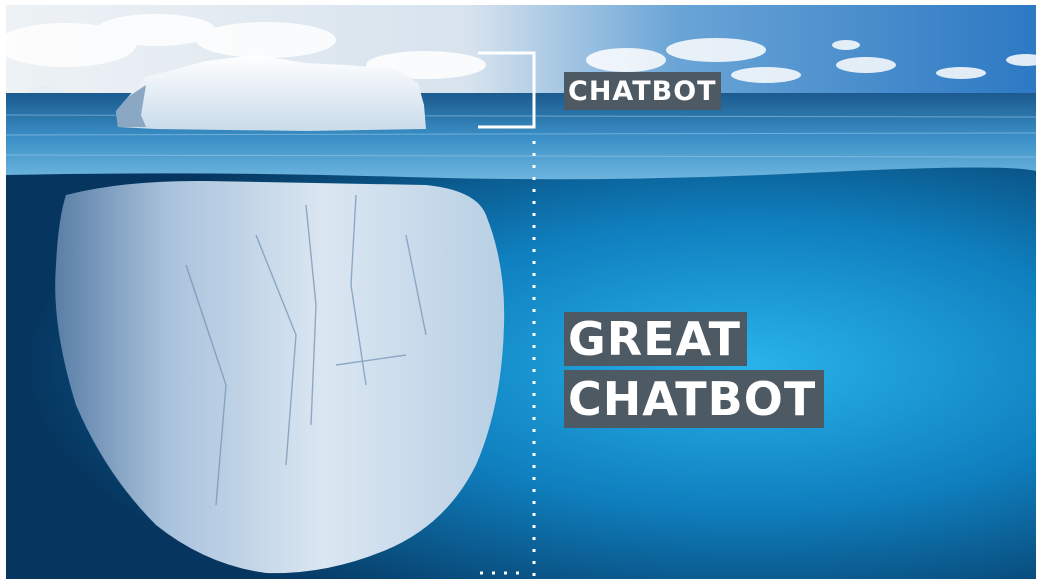 The height and width of the screenshot is (583, 1039). Describe the element at coordinates (642, 91) in the screenshot. I see `chatbot-label: CHATBOT` at that location.